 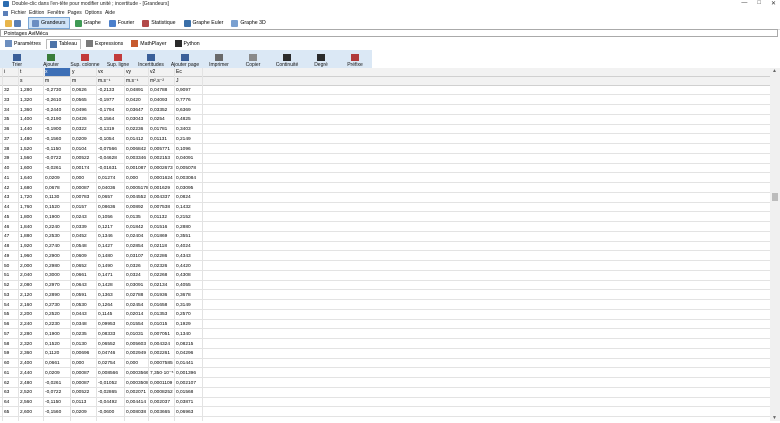 I want to click on table-cell: 0,2890, so click(x=58, y=295).